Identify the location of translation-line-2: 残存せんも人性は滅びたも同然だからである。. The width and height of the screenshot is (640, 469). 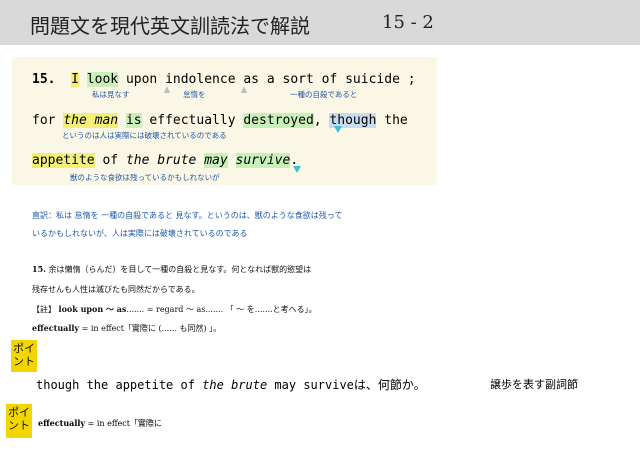
(116, 289).